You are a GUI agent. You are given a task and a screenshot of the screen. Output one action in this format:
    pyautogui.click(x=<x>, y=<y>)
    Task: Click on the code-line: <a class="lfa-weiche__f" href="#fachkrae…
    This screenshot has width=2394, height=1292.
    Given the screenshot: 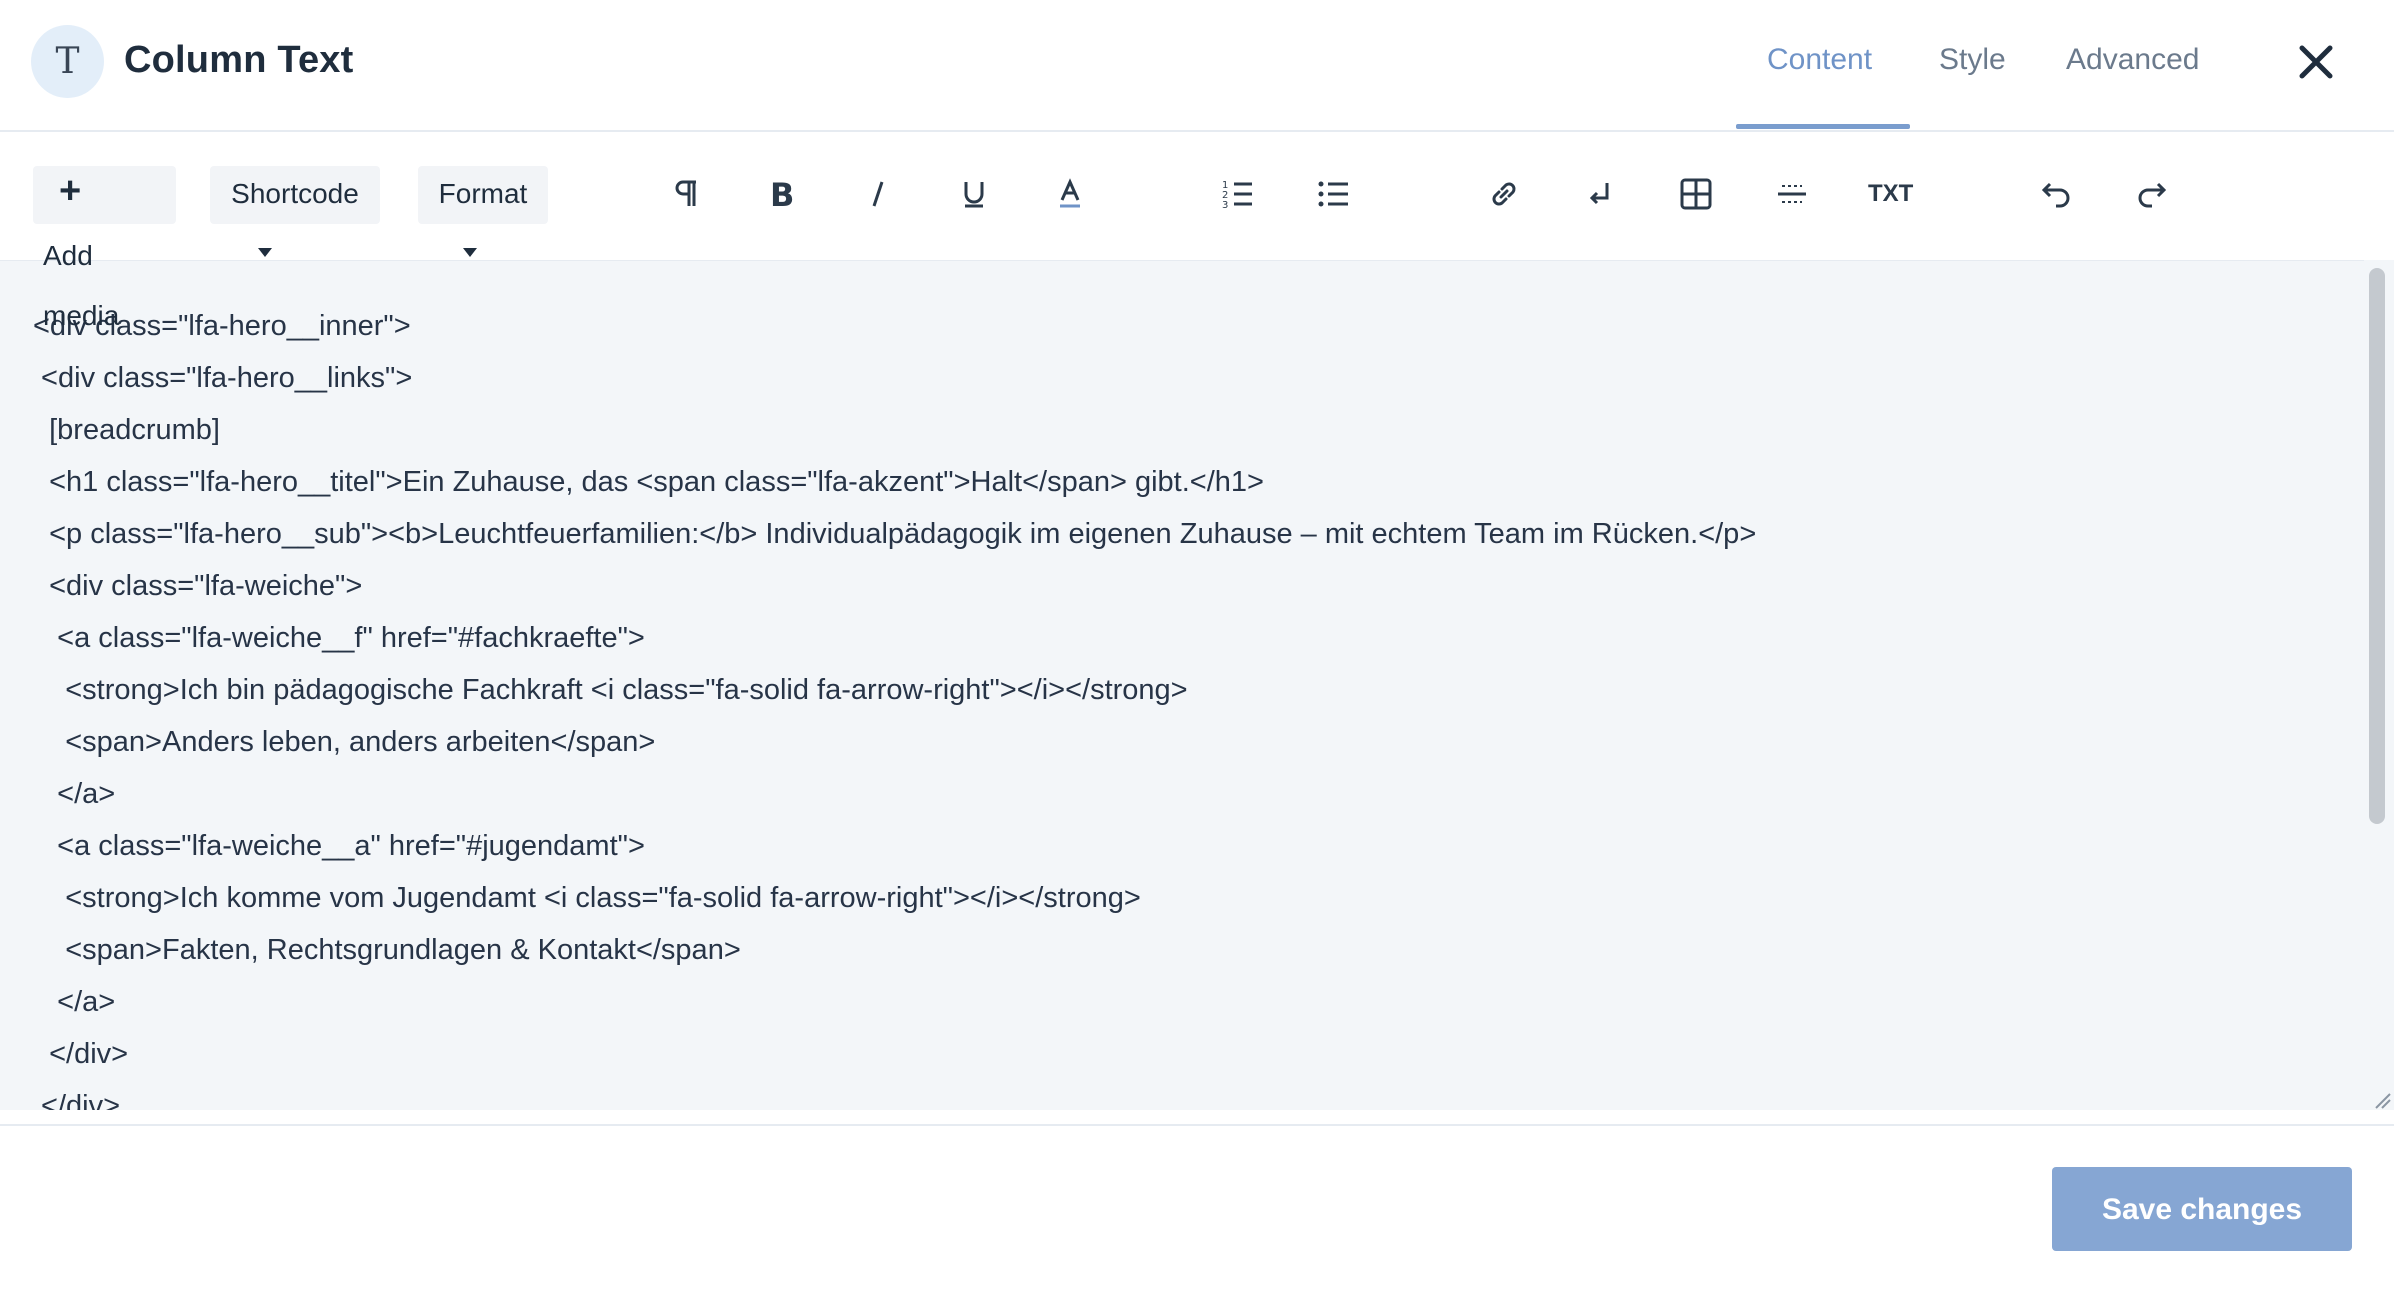 What is the action you would take?
    pyautogui.click(x=339, y=638)
    